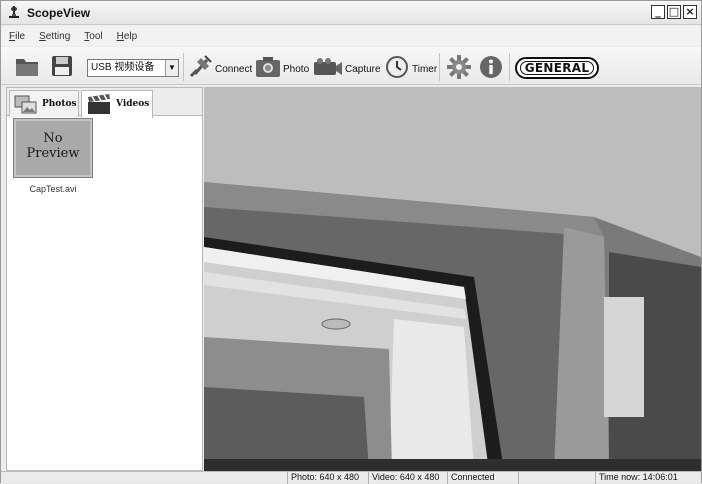  Describe the element at coordinates (268, 67) in the screenshot. I see `camera-icon` at that location.